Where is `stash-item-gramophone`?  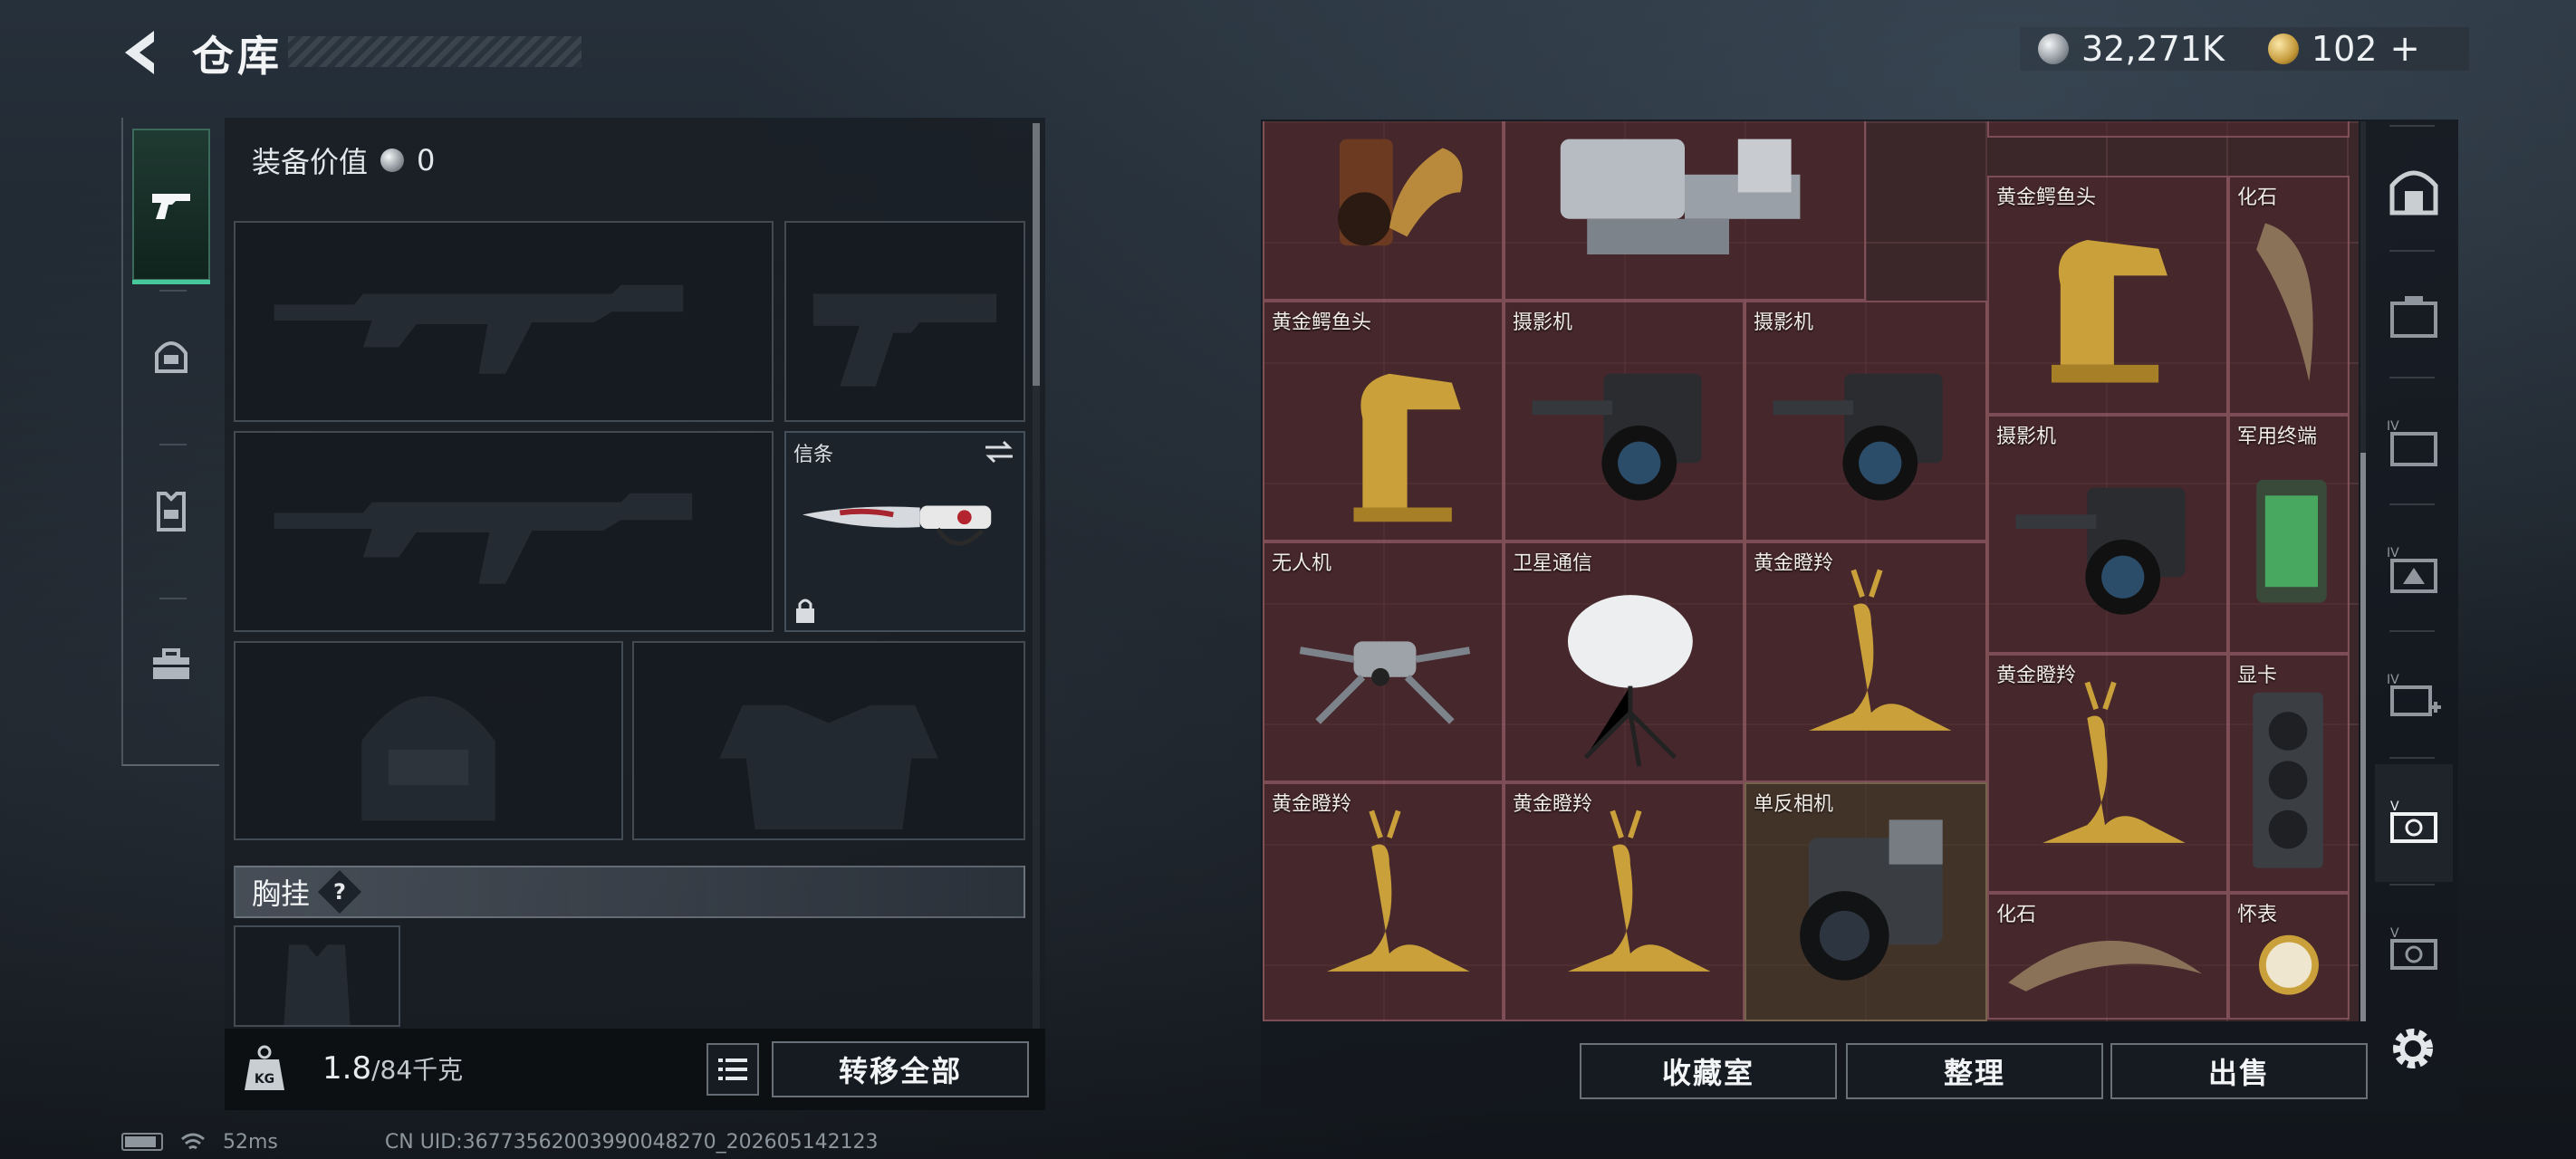 stash-item-gramophone is located at coordinates (1383, 211).